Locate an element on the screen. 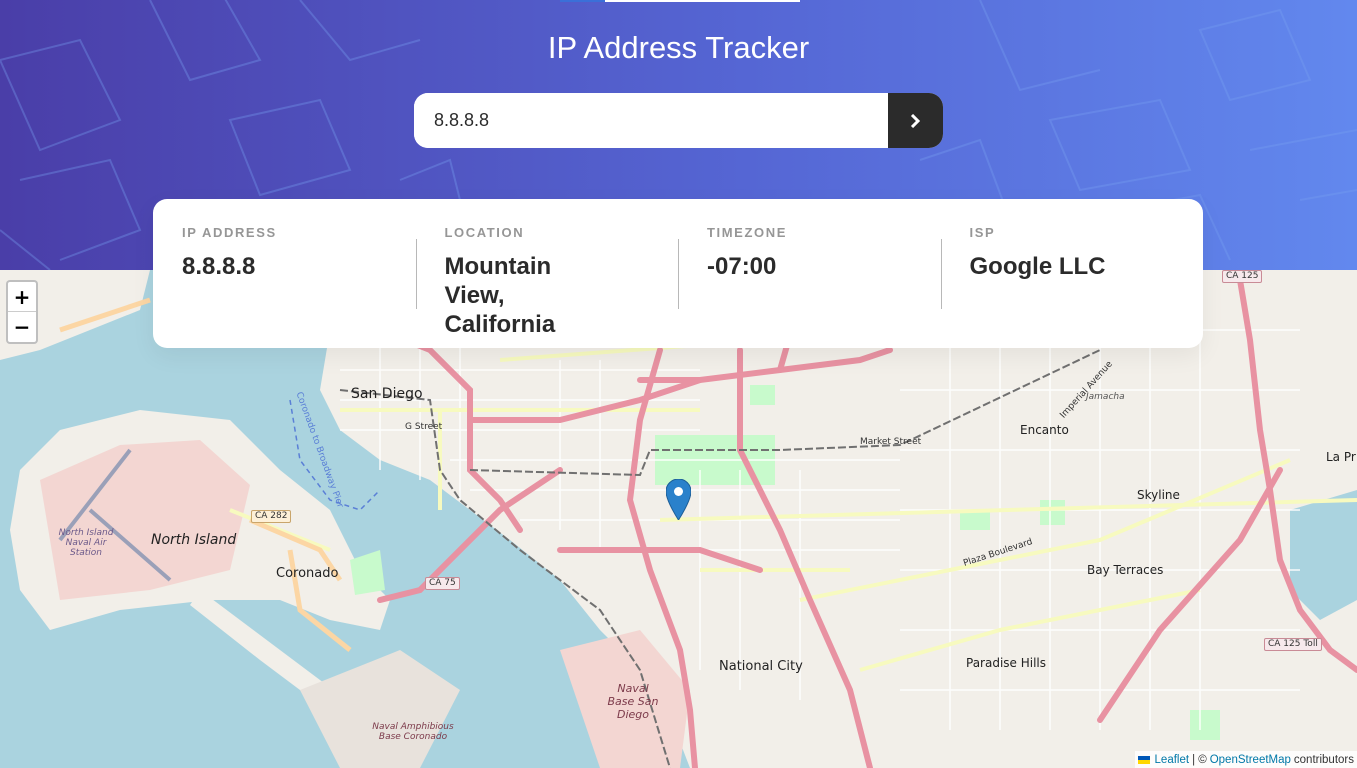 Image resolution: width=1357 pixels, height=768 pixels. map-label-market-street: Market Street is located at coordinates (891, 442).